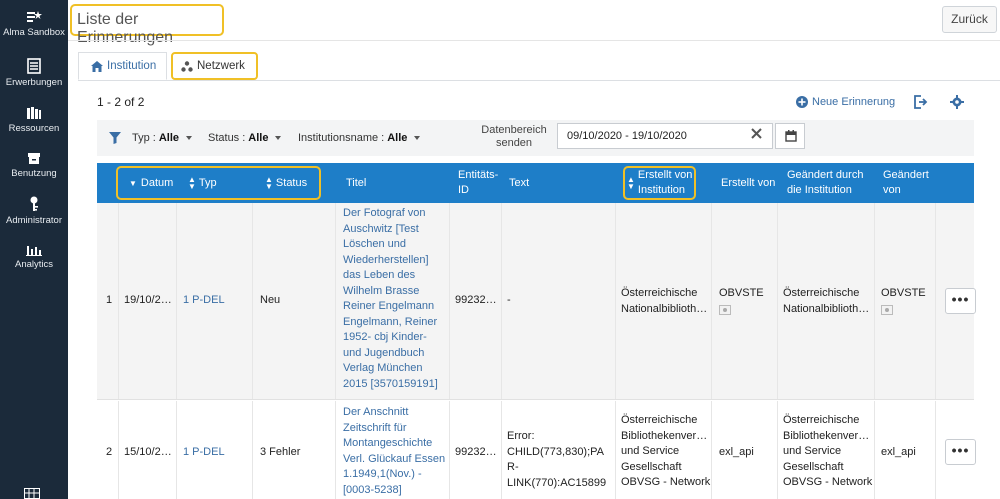  What do you see at coordinates (115, 138) in the screenshot?
I see `filter-icon` at bounding box center [115, 138].